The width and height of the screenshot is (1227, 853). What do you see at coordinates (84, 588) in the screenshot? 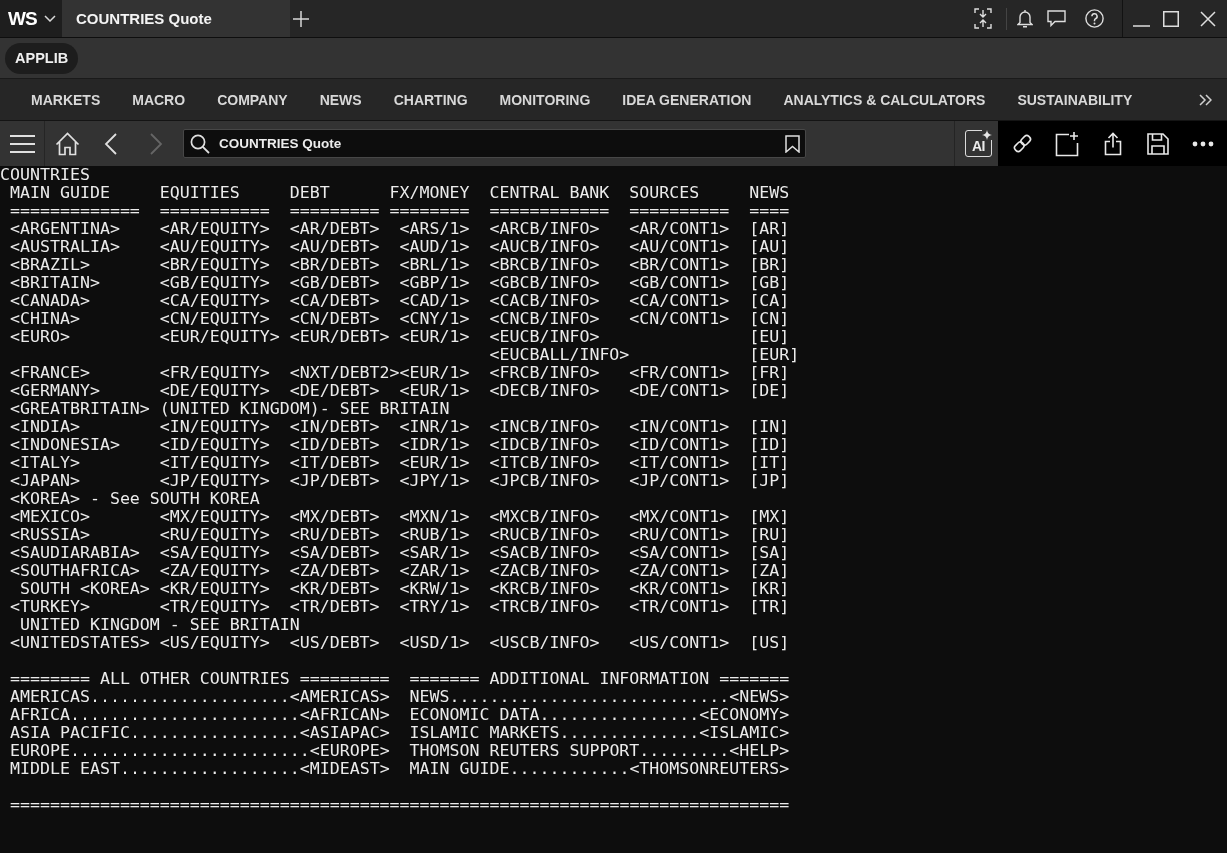
I see `guide-entry: SOUTH <KOREA>` at bounding box center [84, 588].